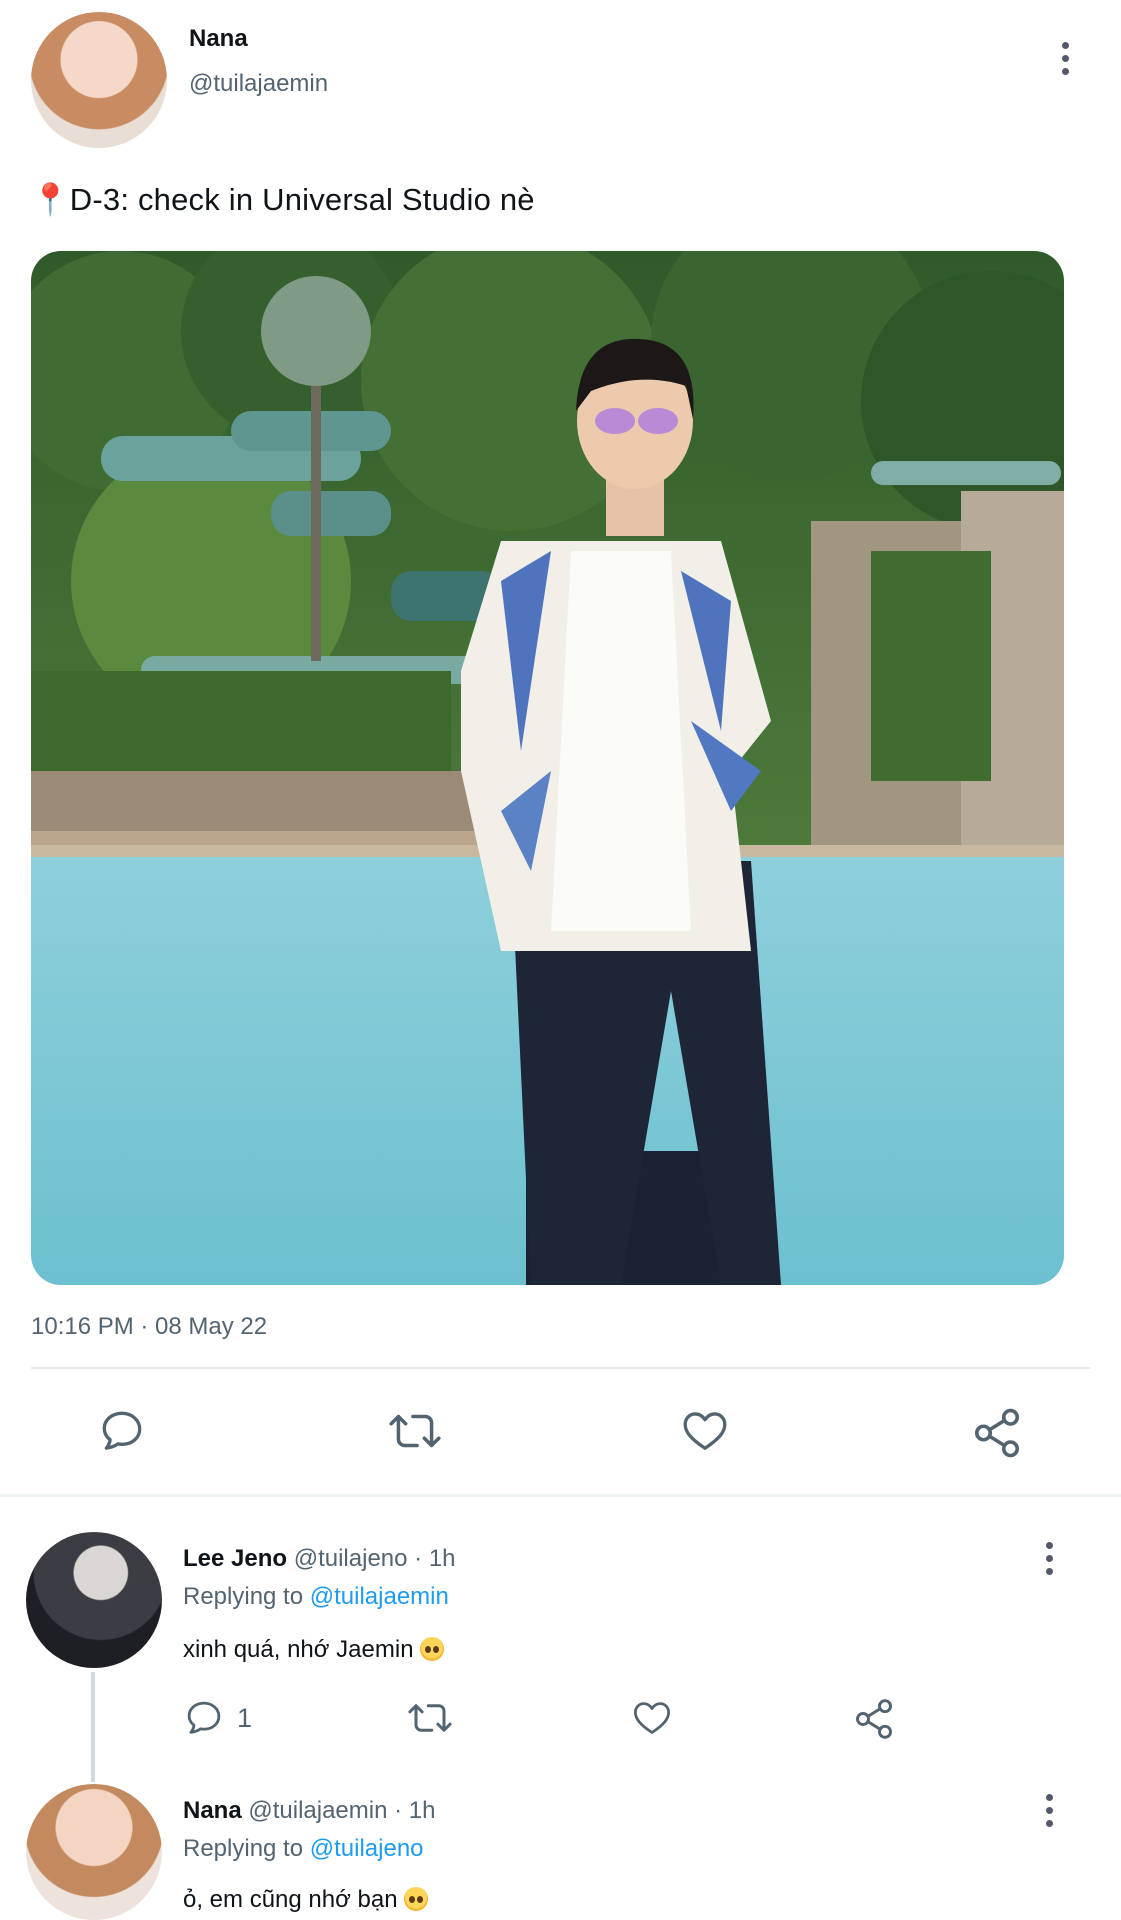 This screenshot has width=1121, height=1920. I want to click on section-divider, so click(560, 1495).